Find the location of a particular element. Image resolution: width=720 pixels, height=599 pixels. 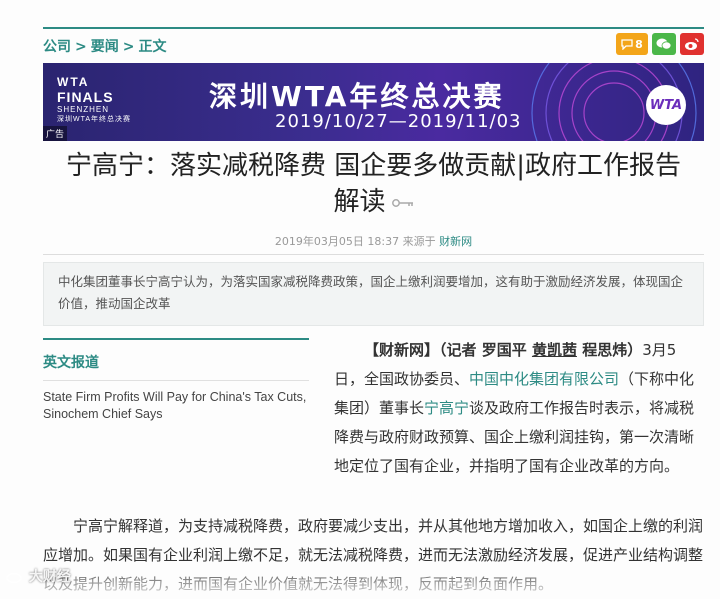

comment-icon is located at coordinates (627, 44).